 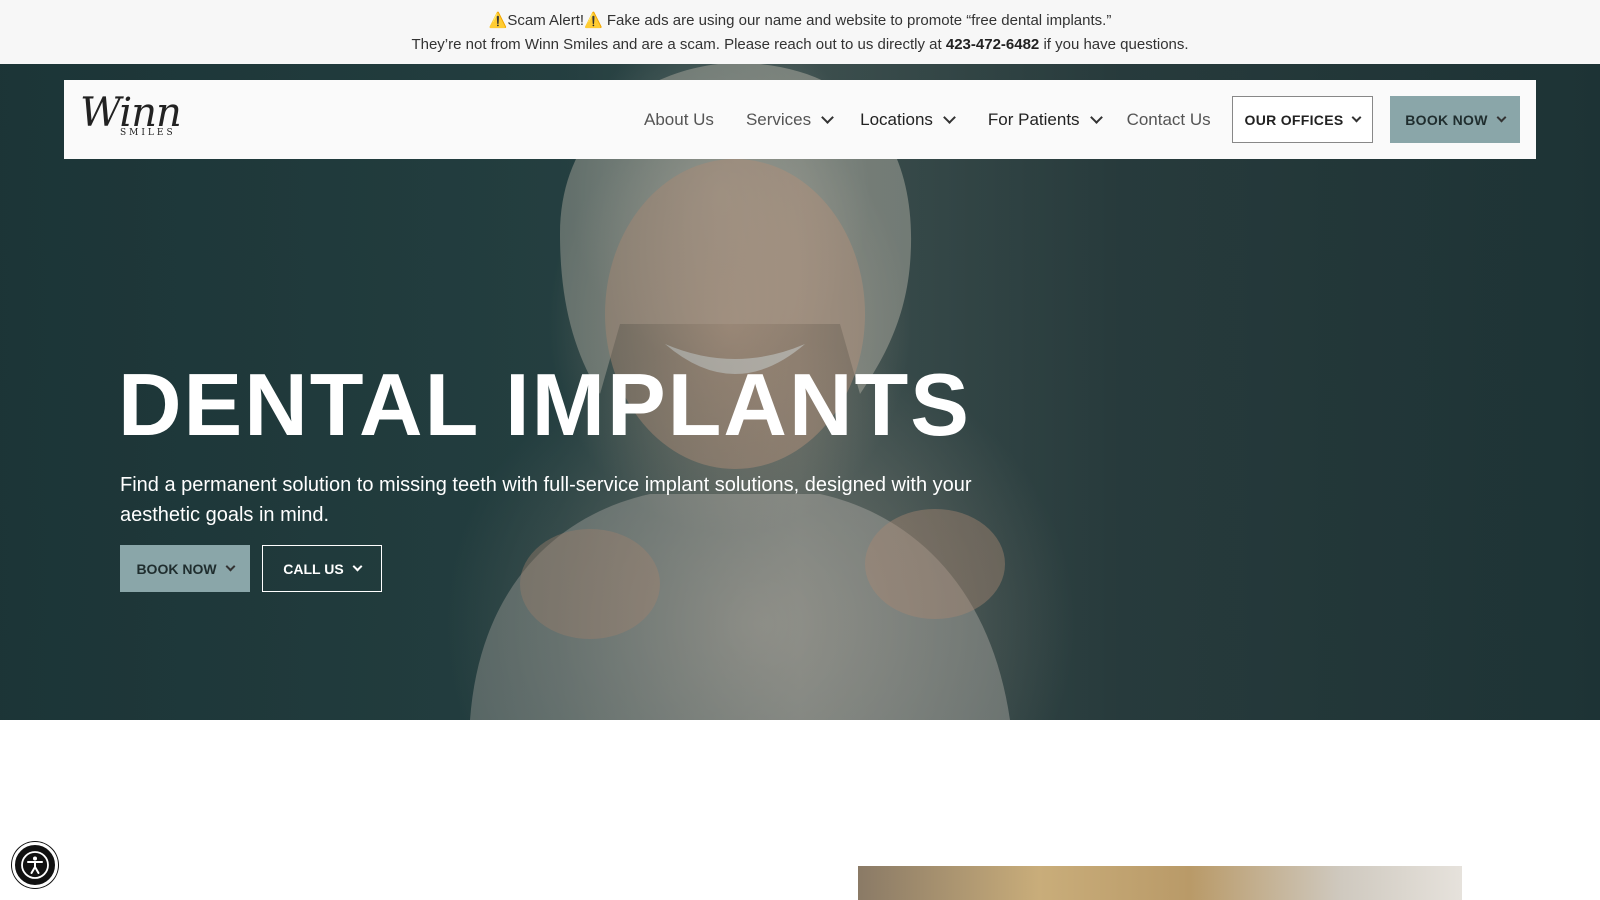 I want to click on our-offices-button: OUR OFFICES, so click(x=1302, y=119).